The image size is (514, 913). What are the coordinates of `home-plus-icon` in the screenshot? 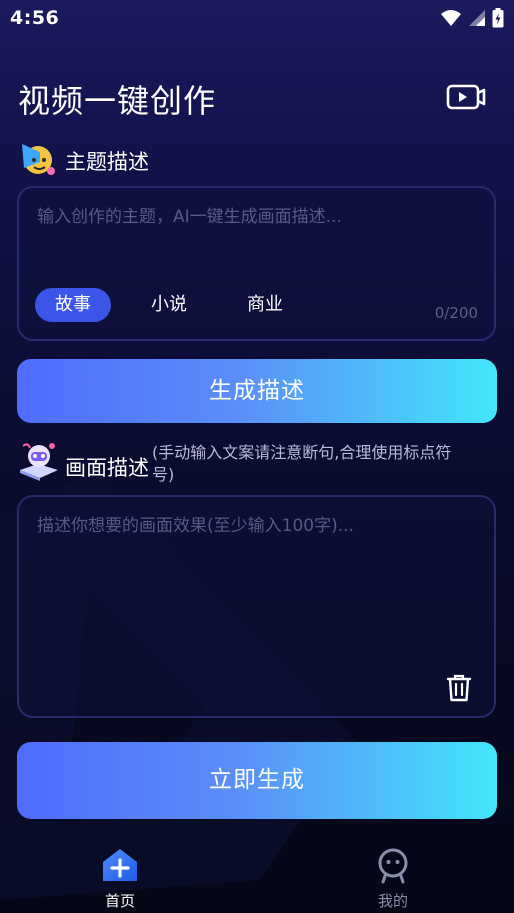 It's located at (120, 865).